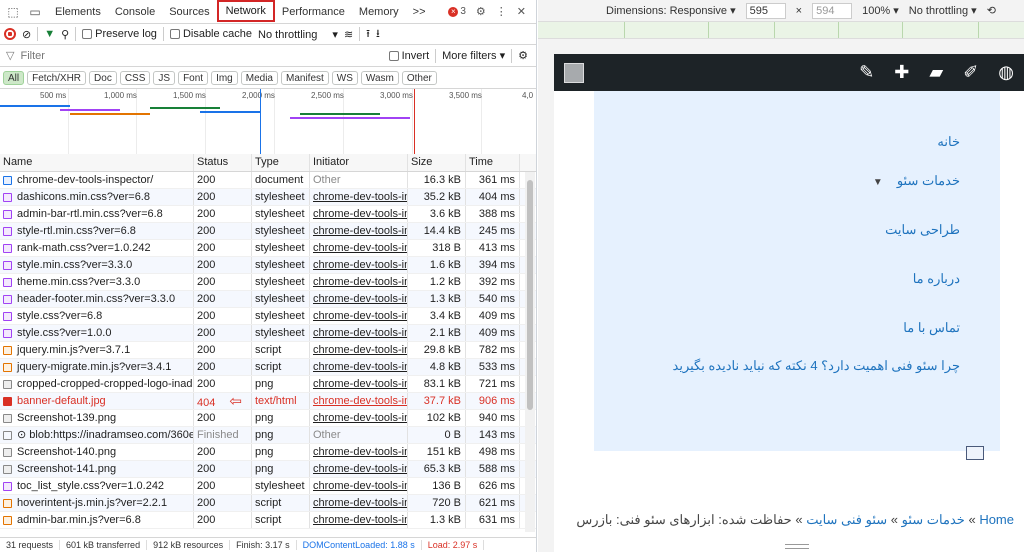  Describe the element at coordinates (49, 34) in the screenshot. I see `filter-funnel-icon: ▼` at that location.